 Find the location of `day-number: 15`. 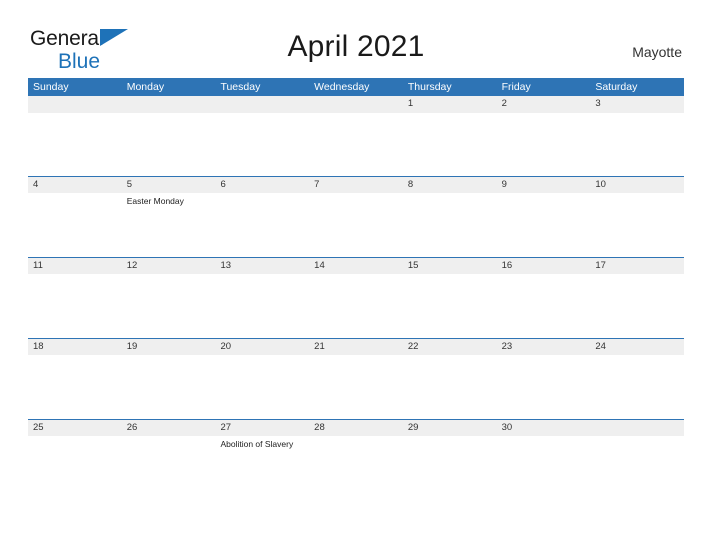

day-number: 15 is located at coordinates (413, 265).